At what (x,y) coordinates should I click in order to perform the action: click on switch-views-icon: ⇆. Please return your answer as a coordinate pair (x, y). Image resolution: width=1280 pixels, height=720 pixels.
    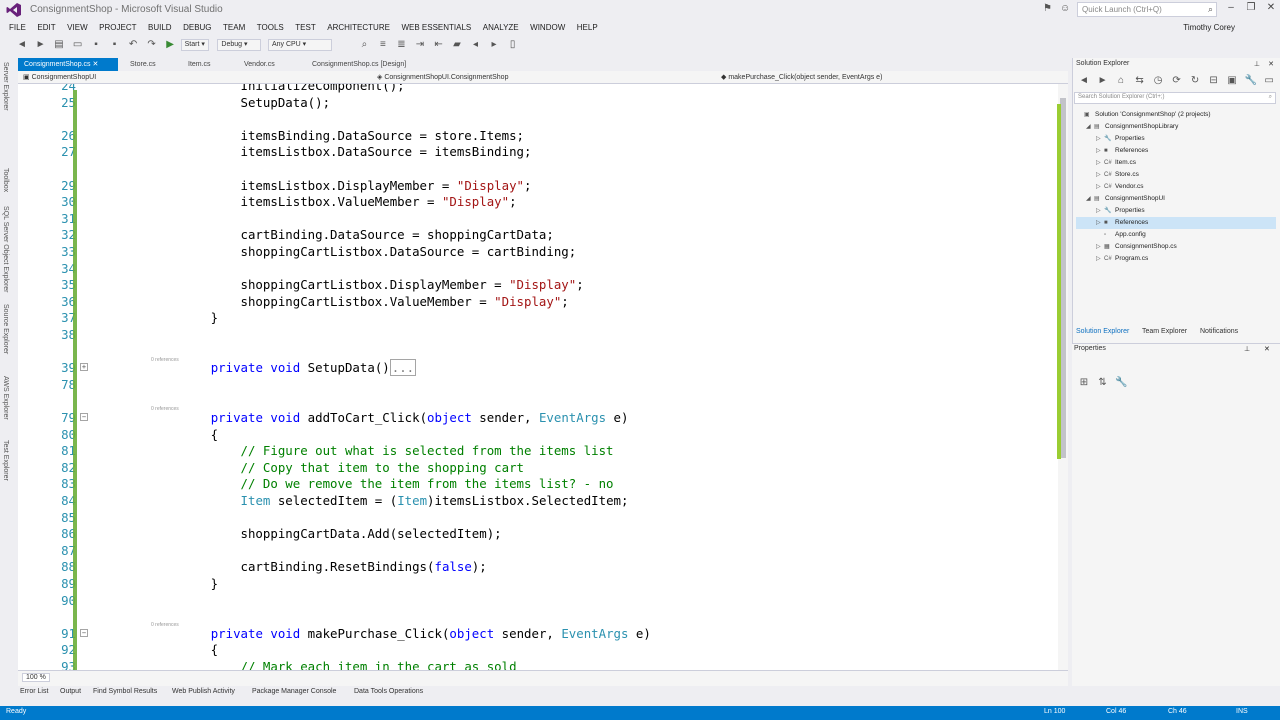
    Looking at the image, I should click on (1140, 81).